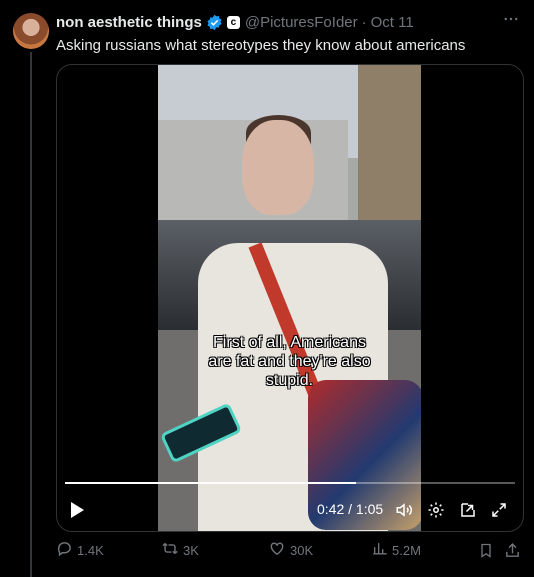  I want to click on like-button: 30K, so click(290, 550).